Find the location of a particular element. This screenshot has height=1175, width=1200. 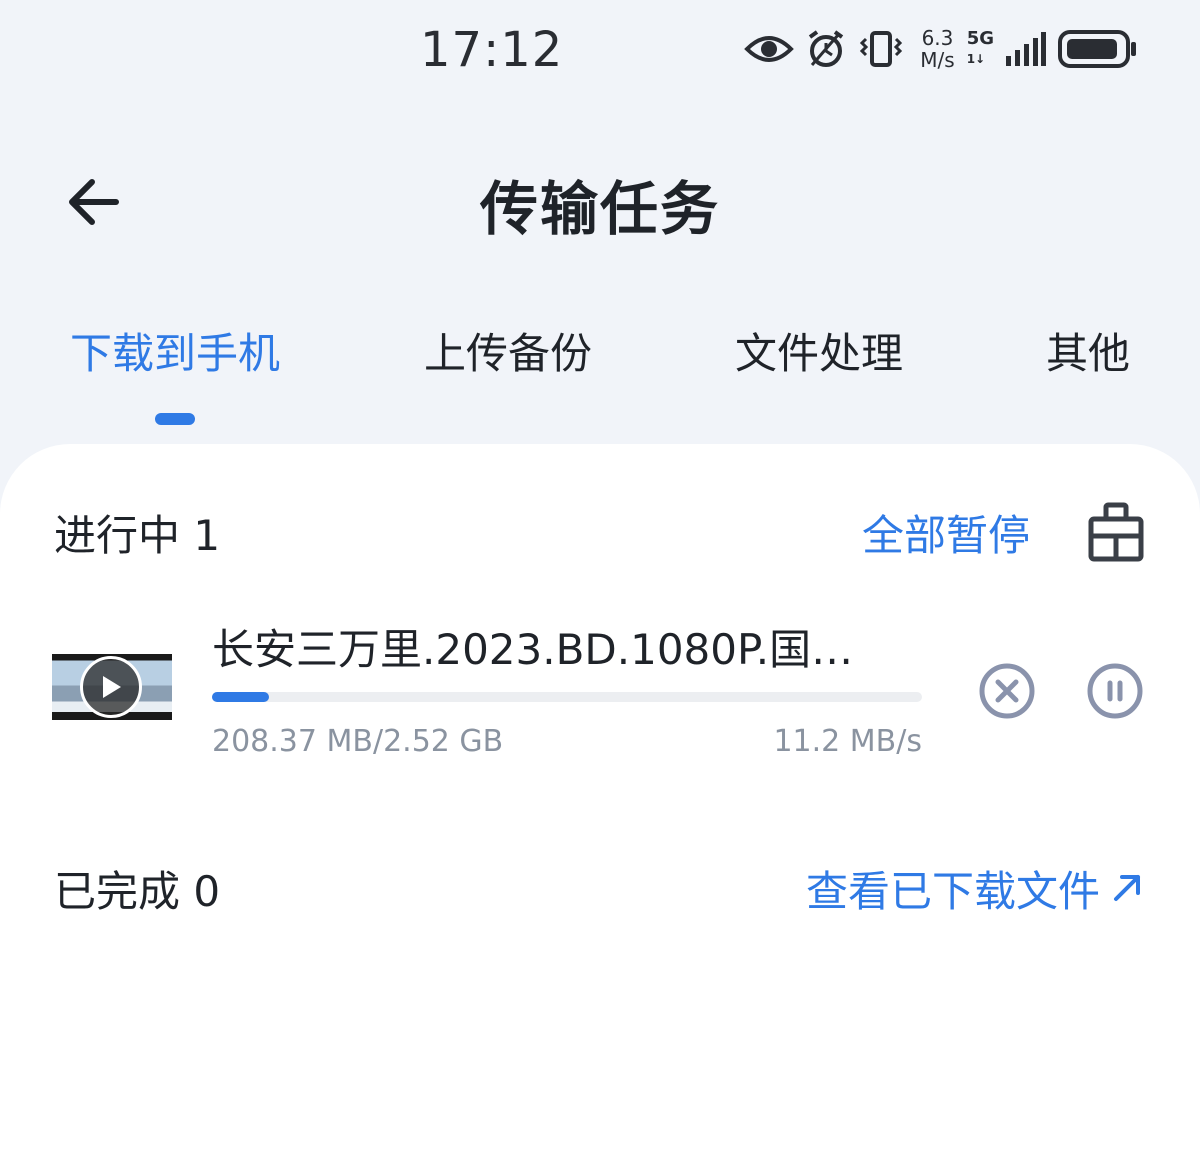

tab-download-to-phone: 下载到手机 is located at coordinates (175, 372).